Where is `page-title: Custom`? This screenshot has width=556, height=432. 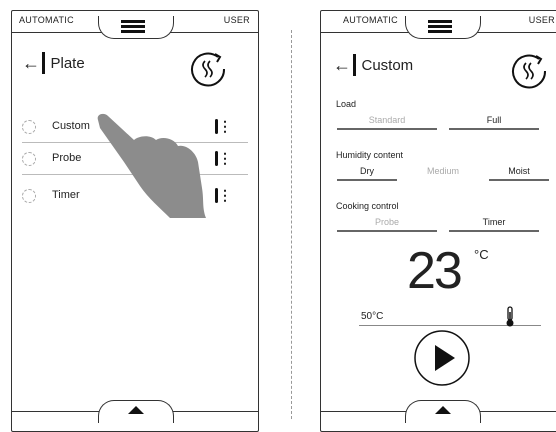
page-title: Custom is located at coordinates (387, 65).